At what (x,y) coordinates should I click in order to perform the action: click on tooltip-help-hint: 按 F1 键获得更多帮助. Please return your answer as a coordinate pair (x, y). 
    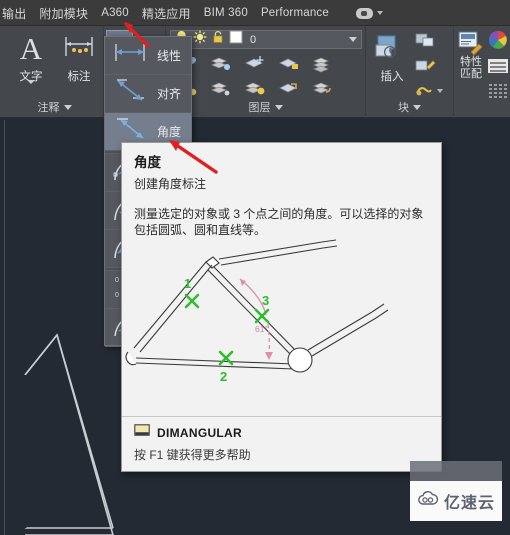
    Looking at the image, I should click on (192, 455).